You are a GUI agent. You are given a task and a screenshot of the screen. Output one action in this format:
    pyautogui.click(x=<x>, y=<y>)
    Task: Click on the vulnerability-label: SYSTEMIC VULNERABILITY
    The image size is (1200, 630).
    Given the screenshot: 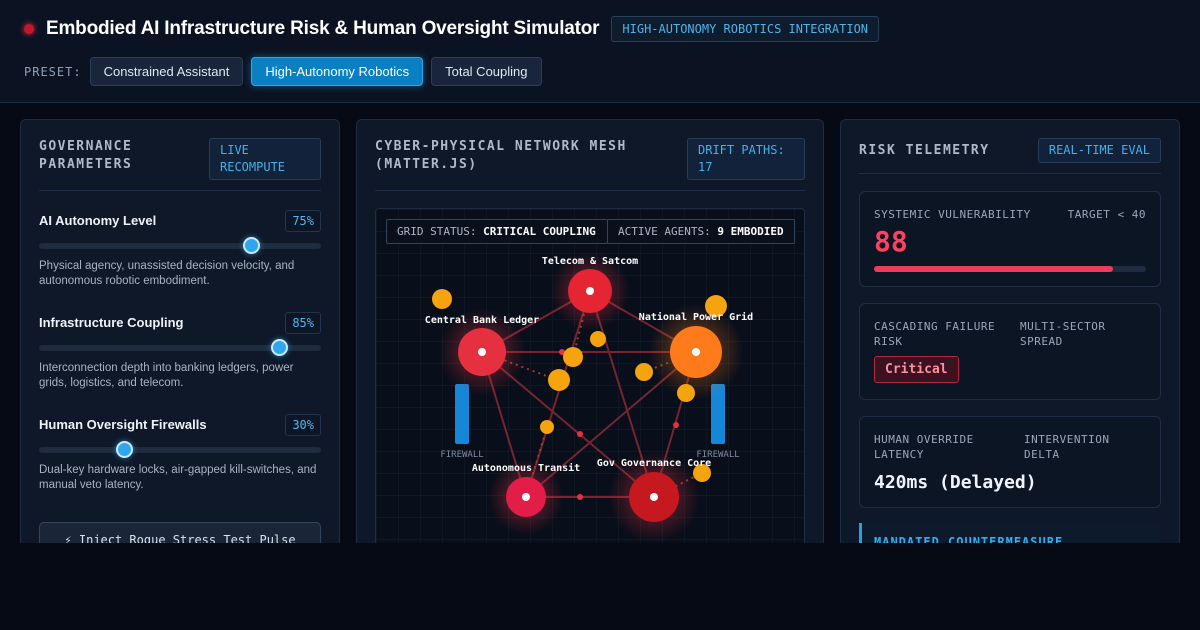 What is the action you would take?
    pyautogui.click(x=952, y=214)
    